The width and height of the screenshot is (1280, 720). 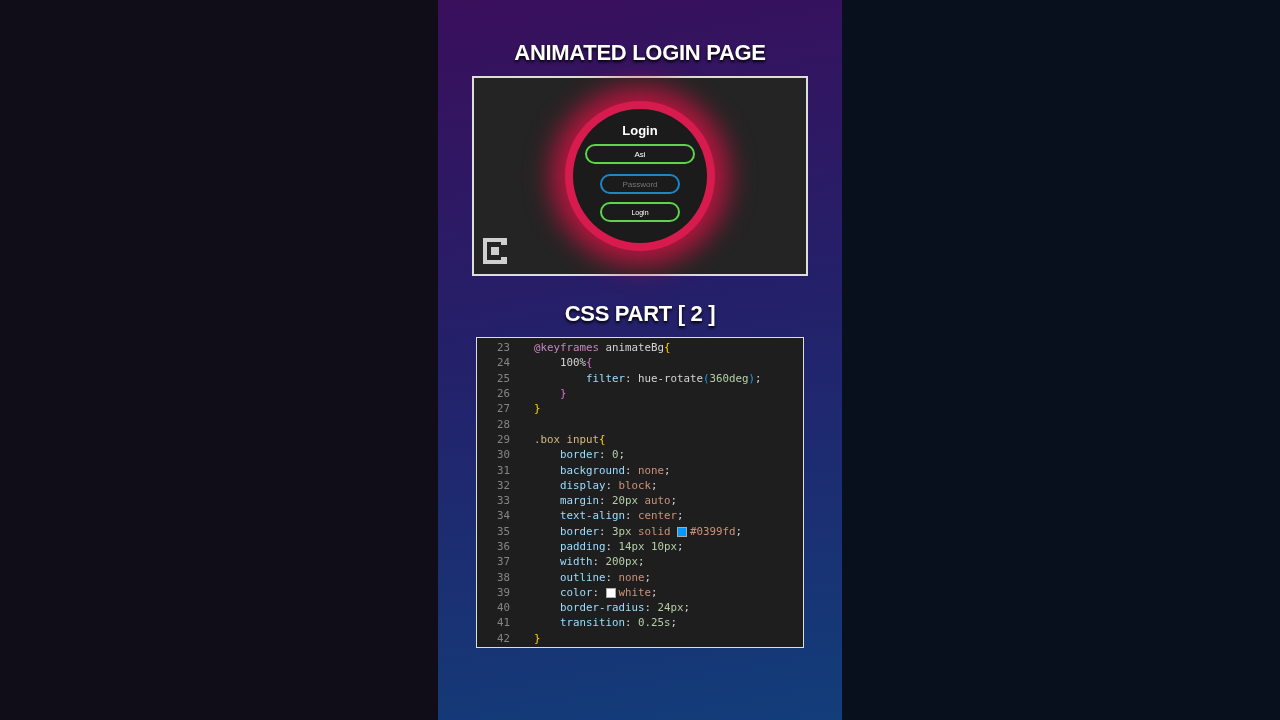 I want to click on username-field: Asi, so click(x=640, y=154).